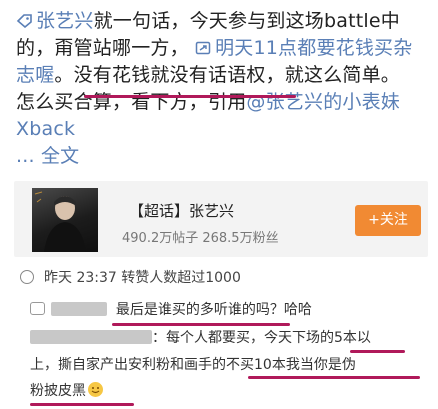 Image resolution: width=438 pixels, height=409 pixels. I want to click on highlight-underline-c4, so click(82, 404).